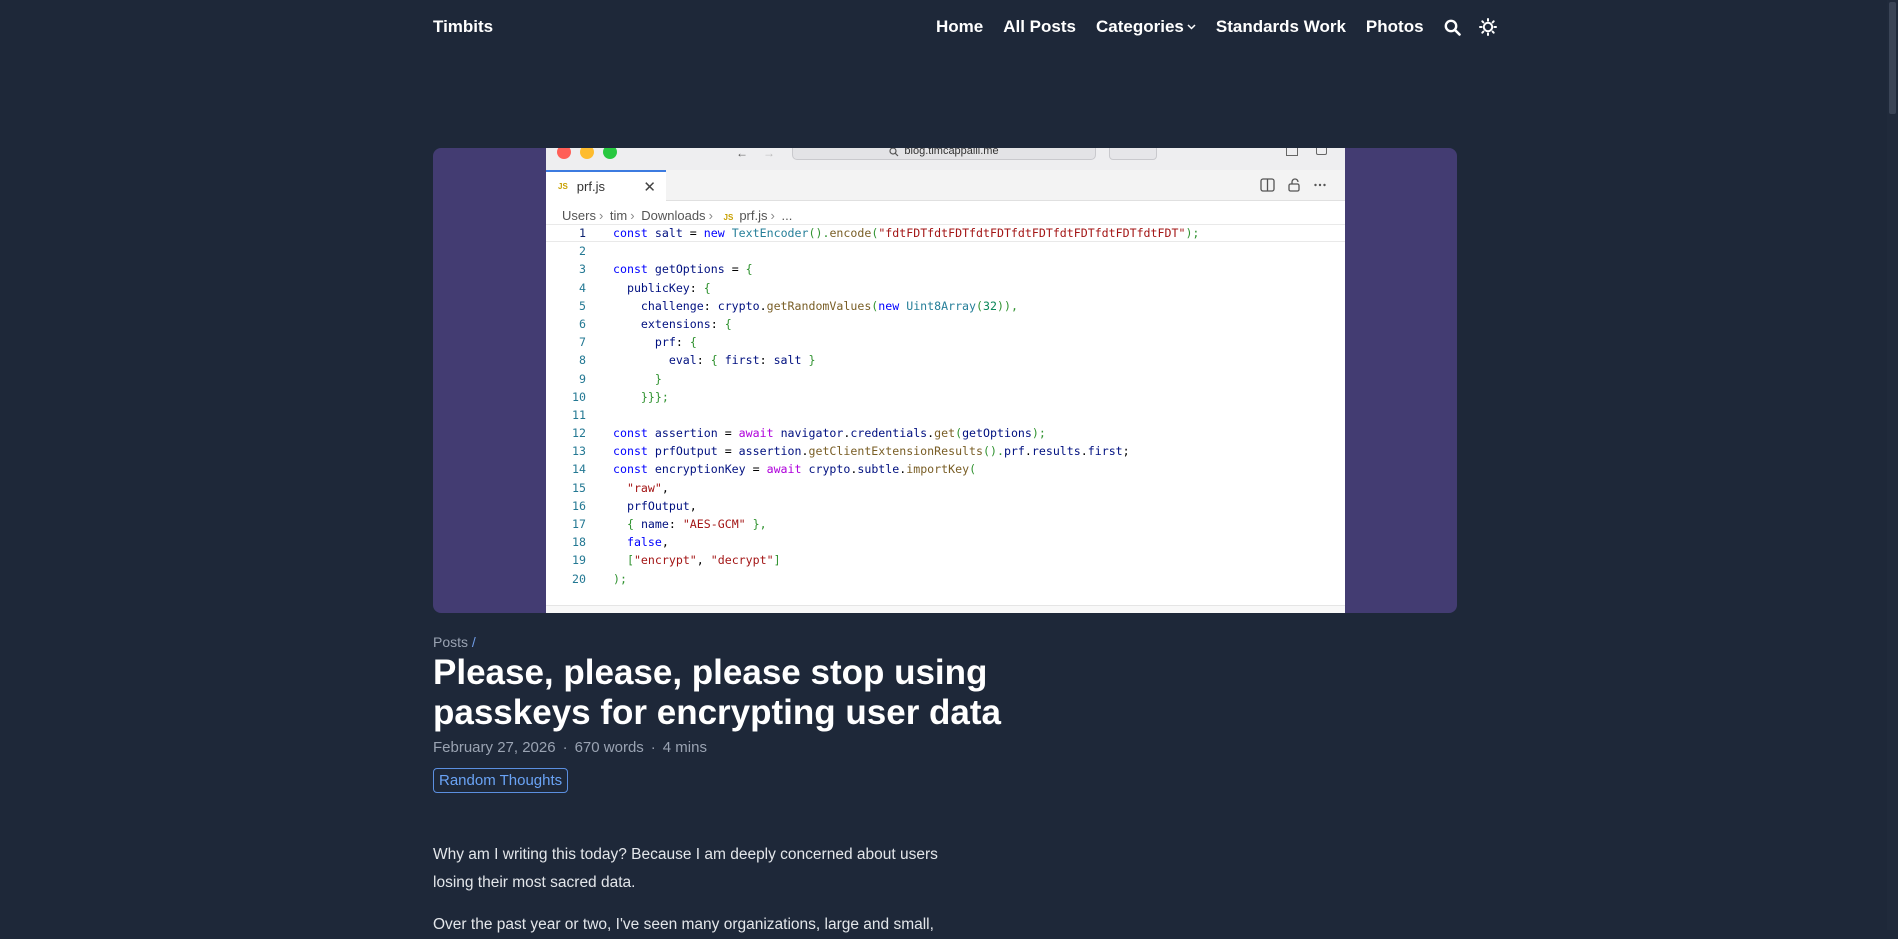 This screenshot has height=939, width=1898. Describe the element at coordinates (945, 324) in the screenshot. I see `code-line: 6 extensions: {` at that location.